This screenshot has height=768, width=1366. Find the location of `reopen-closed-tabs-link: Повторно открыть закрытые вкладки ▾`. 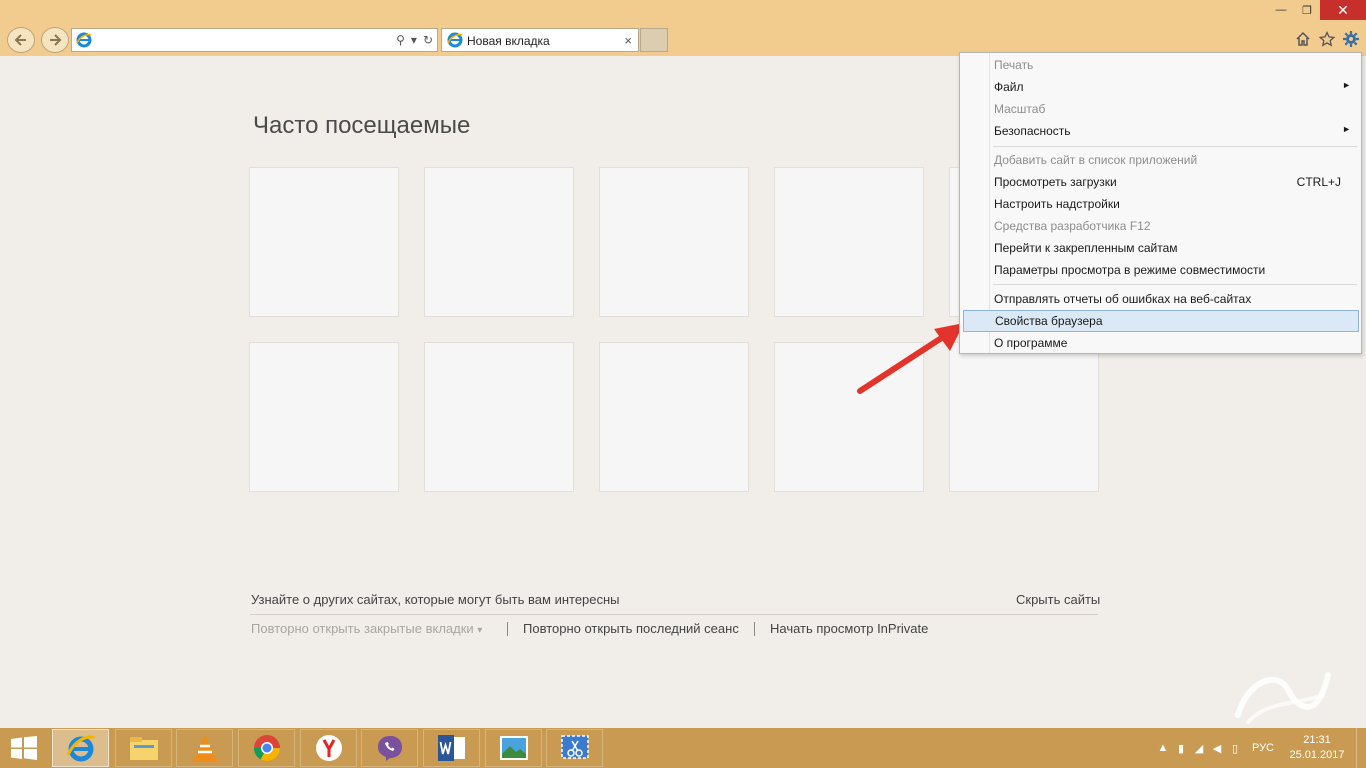

reopen-closed-tabs-link: Повторно открыть закрытые вкладки ▾ is located at coordinates (366, 628).